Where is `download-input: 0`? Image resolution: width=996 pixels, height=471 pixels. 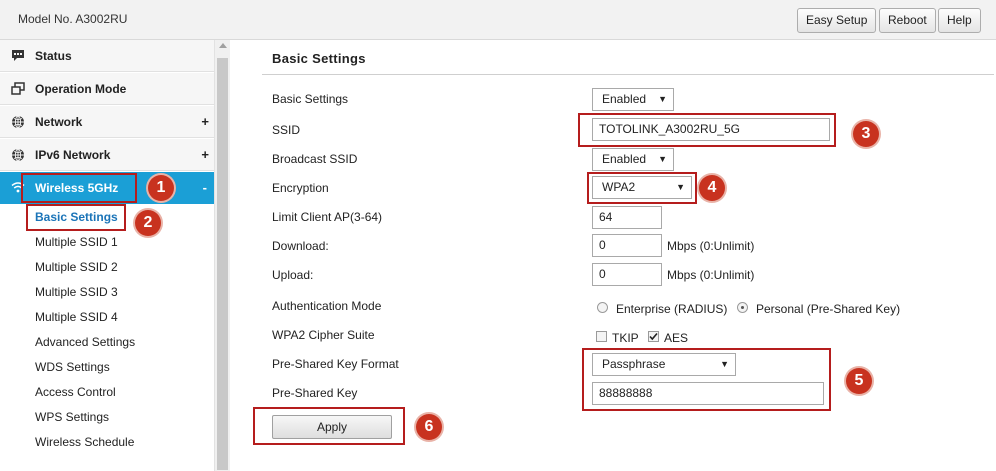 download-input: 0 is located at coordinates (627, 245).